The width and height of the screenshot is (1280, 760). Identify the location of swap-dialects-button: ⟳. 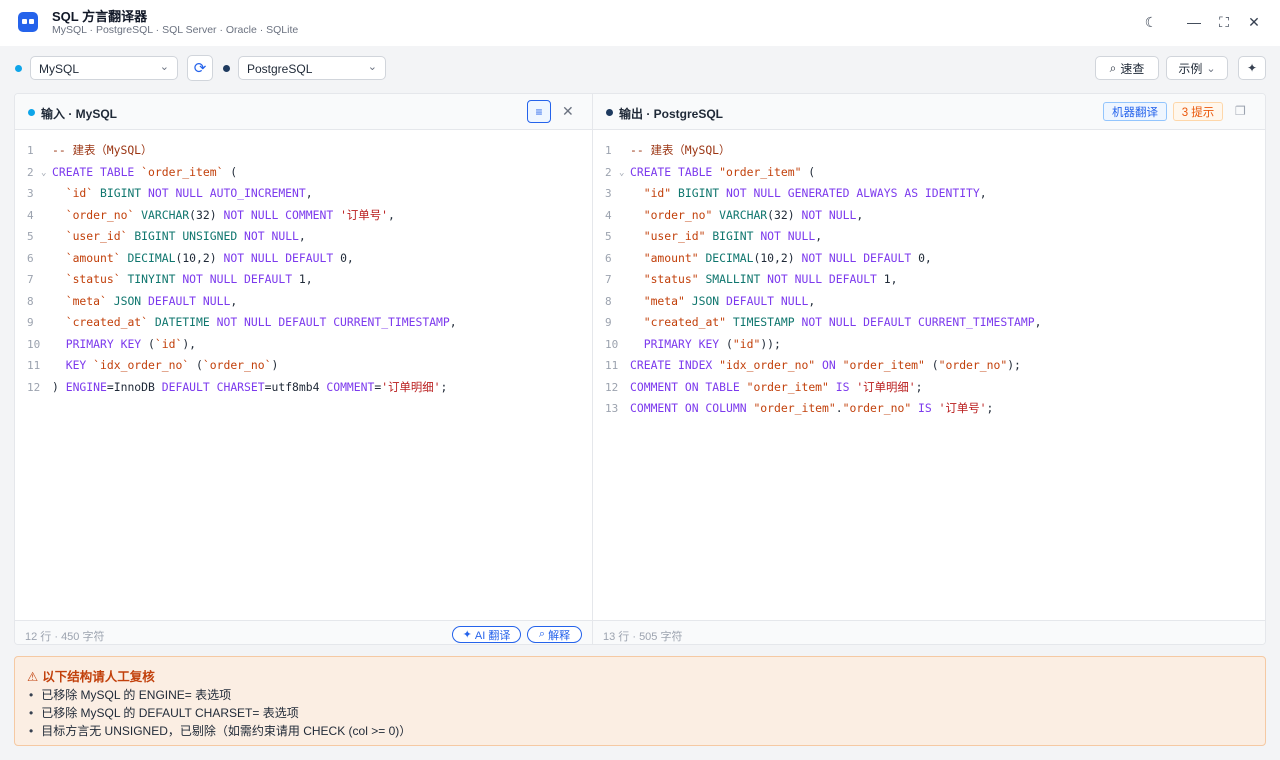
(200, 68).